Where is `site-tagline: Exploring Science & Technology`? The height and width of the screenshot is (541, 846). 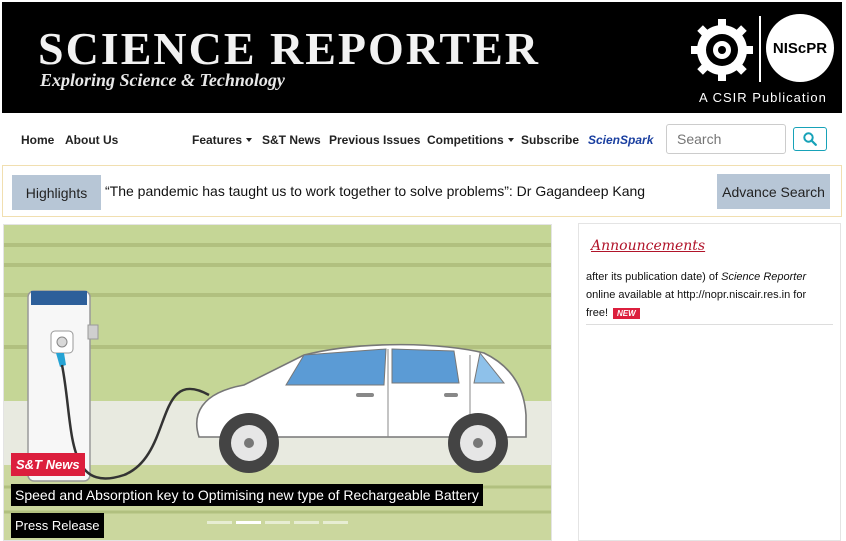 site-tagline: Exploring Science & Technology is located at coordinates (162, 80).